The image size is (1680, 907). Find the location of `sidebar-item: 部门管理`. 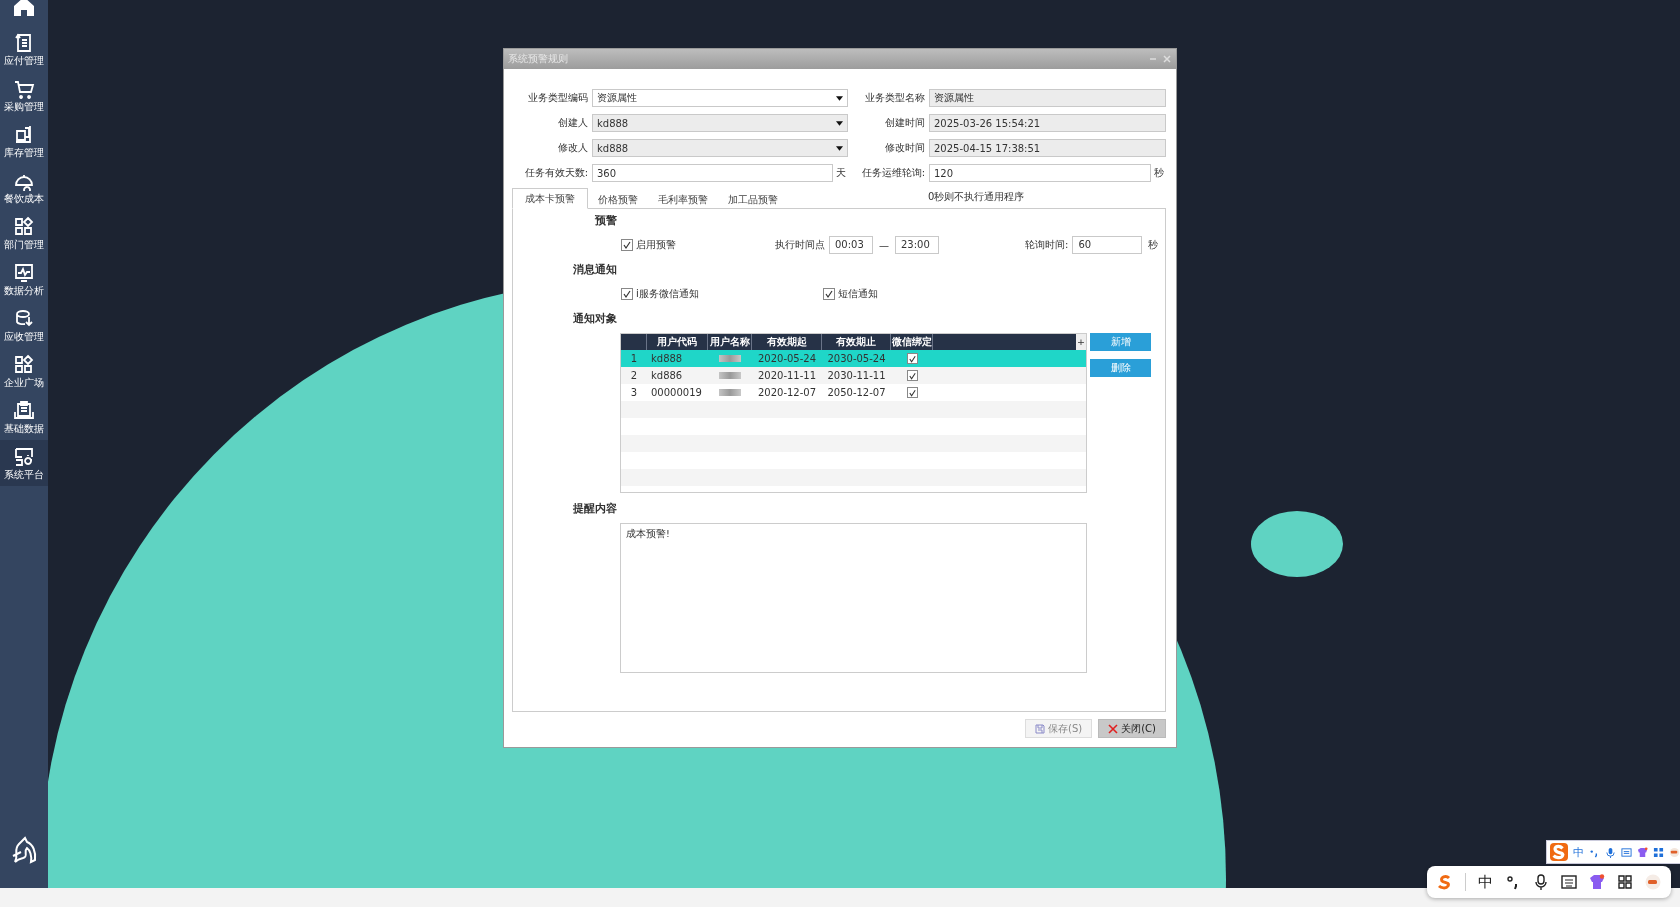

sidebar-item: 部门管理 is located at coordinates (24, 233).